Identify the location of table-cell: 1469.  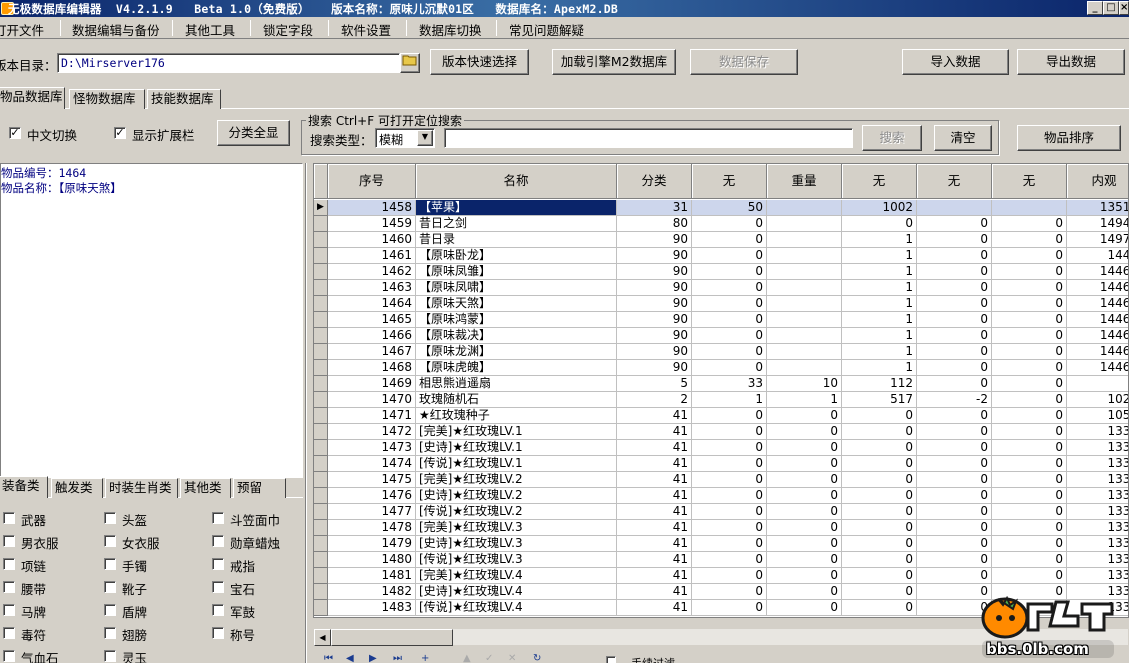
(372, 384).